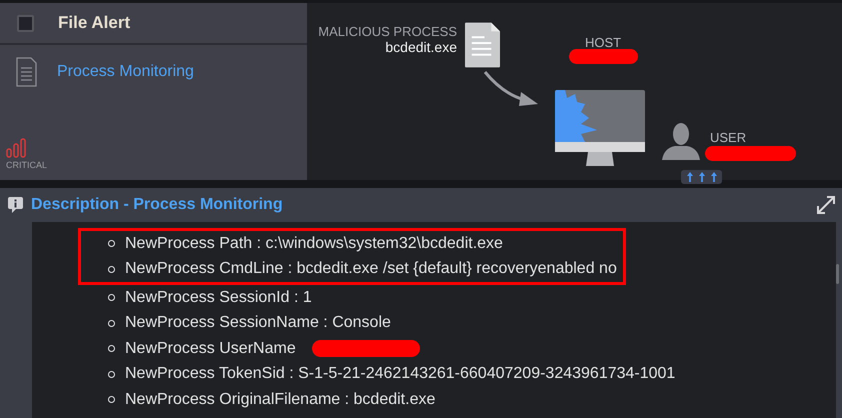 The height and width of the screenshot is (418, 842). I want to click on scrollbar, so click(837, 274).